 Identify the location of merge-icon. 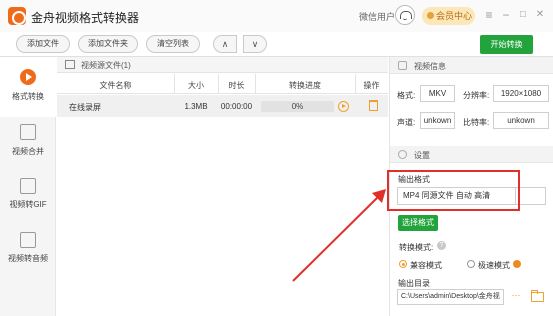
(28, 132).